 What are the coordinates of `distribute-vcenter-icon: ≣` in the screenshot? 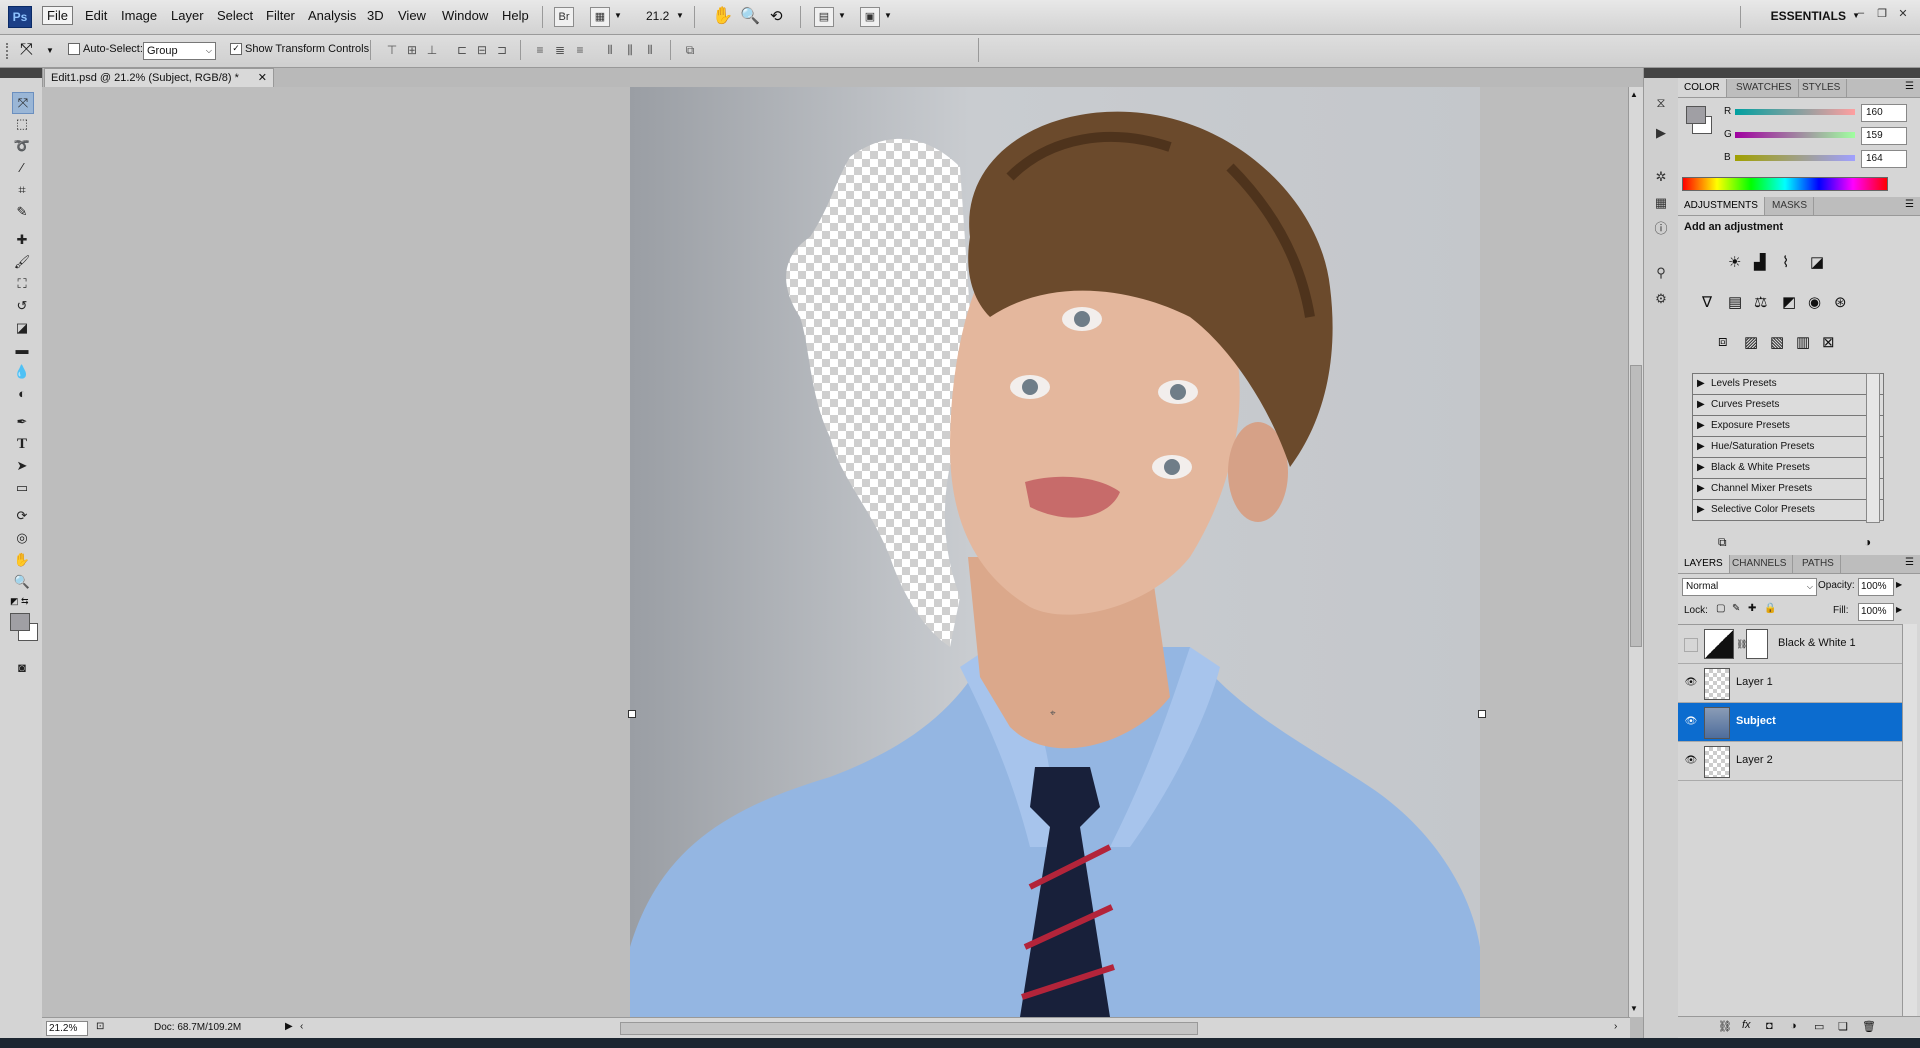 It's located at (560, 50).